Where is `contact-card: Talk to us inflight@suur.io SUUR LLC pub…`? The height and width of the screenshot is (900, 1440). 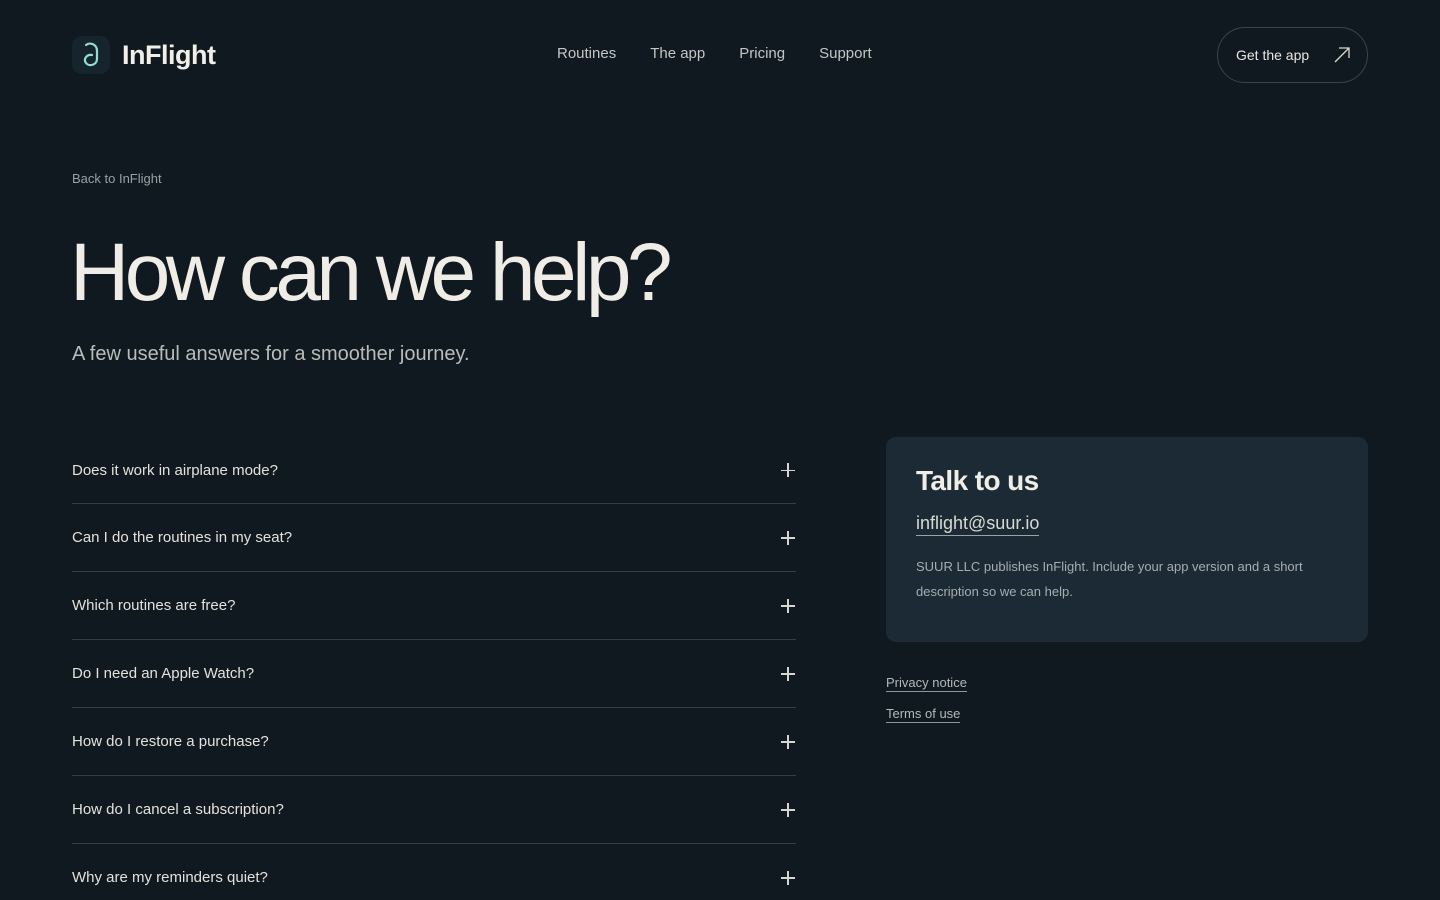
contact-card: Talk to us inflight@suur.io SUUR LLC pub… is located at coordinates (1127, 539).